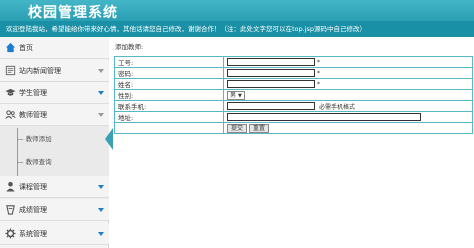  I want to click on phone-format-hint: 必需手机格式, so click(337, 107).